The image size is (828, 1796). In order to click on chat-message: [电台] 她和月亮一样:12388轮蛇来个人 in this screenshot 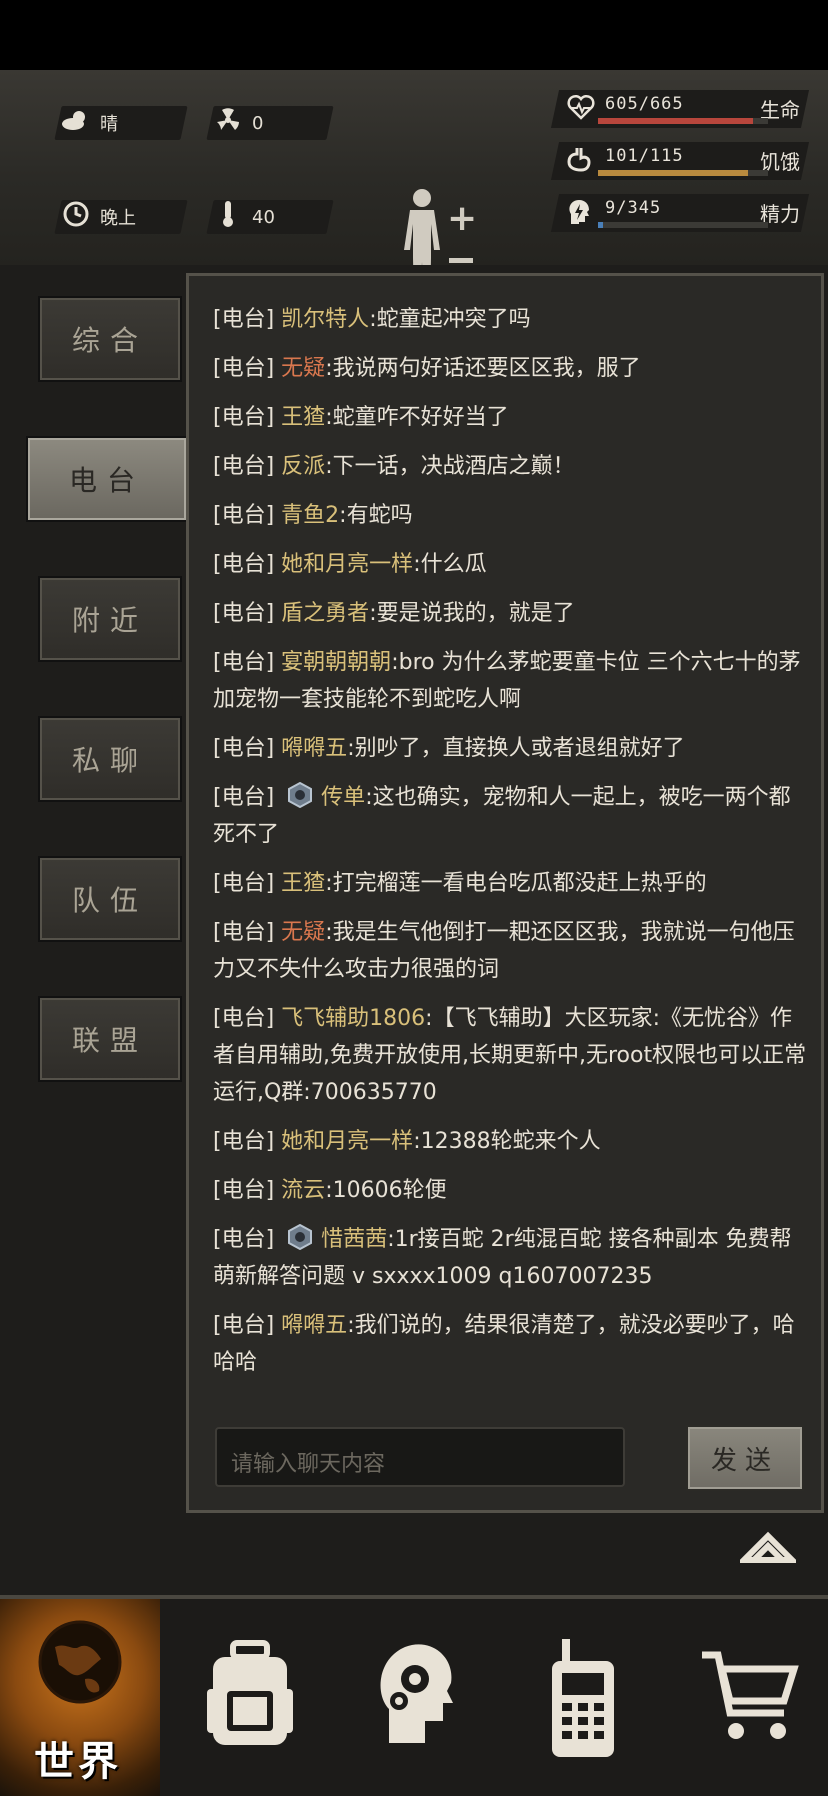, I will do `click(510, 1141)`.